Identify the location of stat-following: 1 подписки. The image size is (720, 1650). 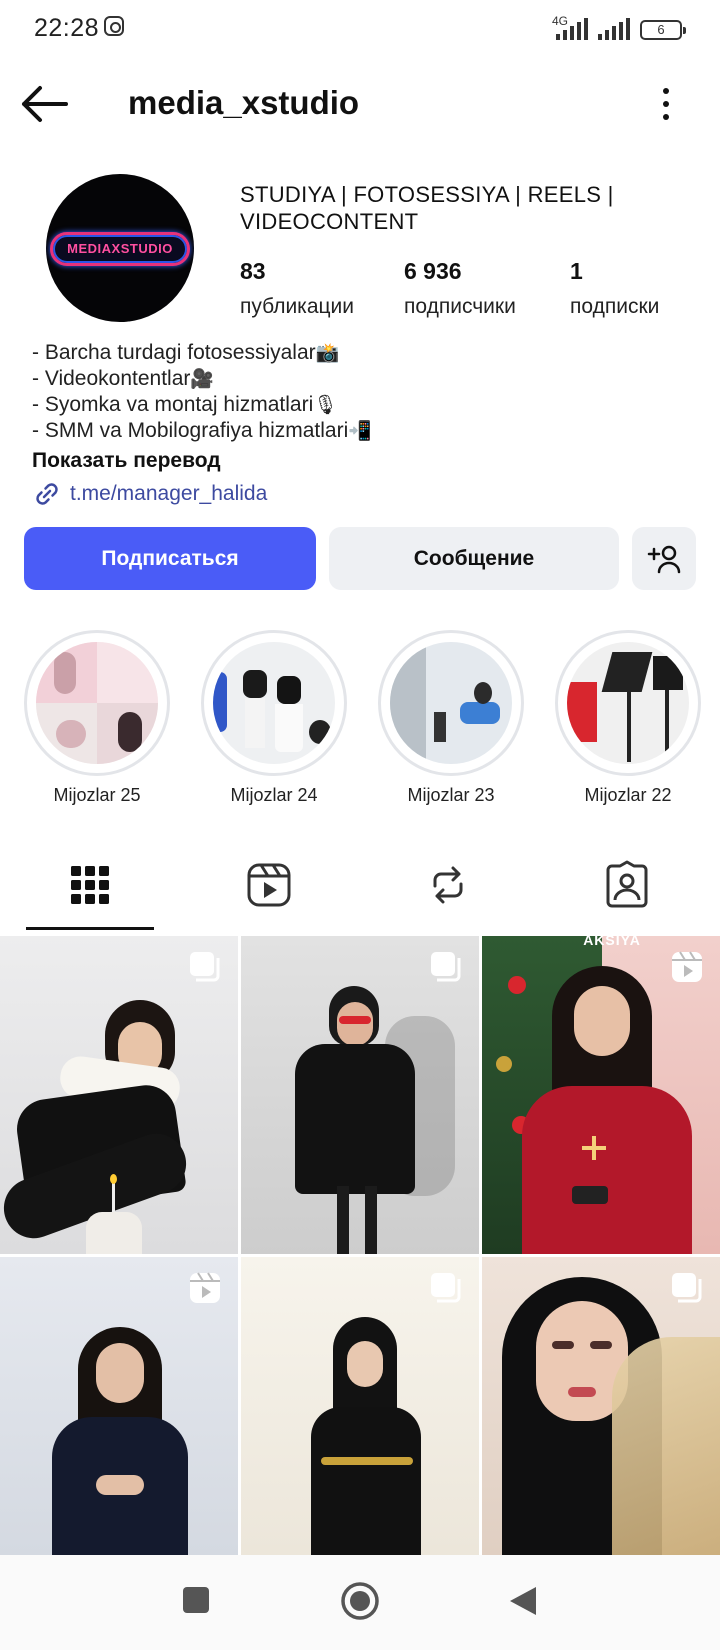
(614, 288).